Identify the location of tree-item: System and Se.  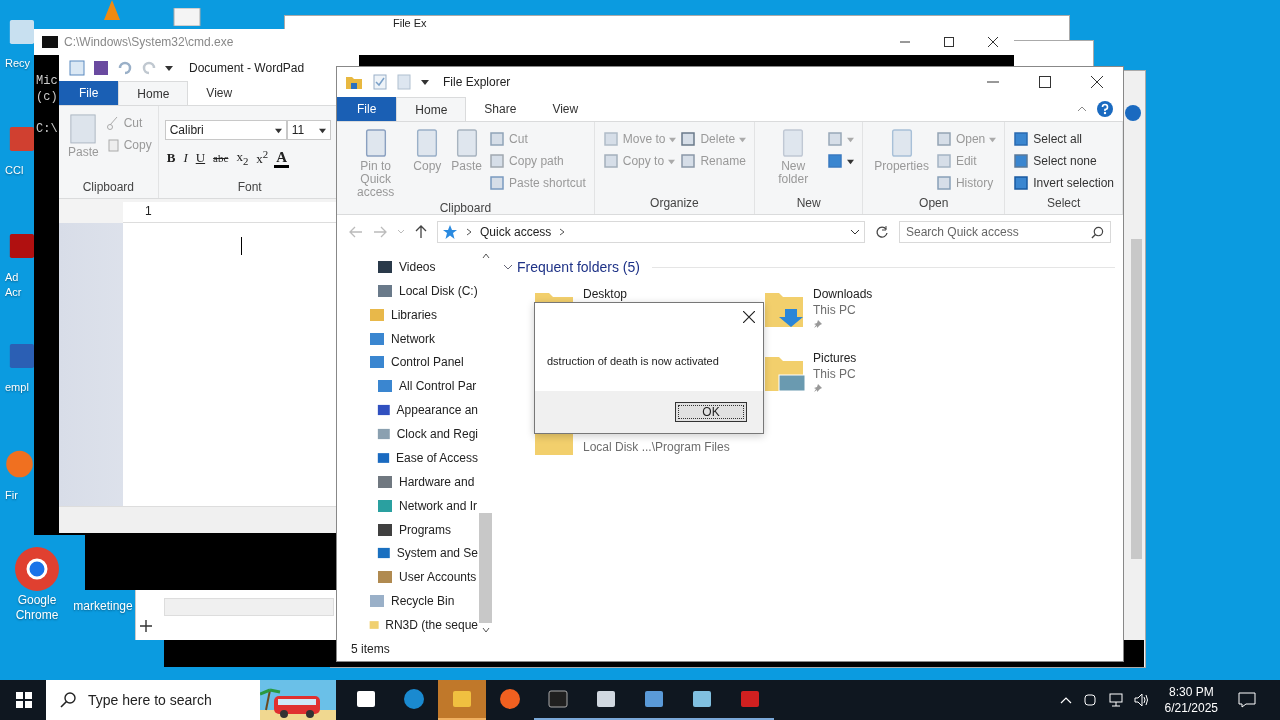
(407, 553).